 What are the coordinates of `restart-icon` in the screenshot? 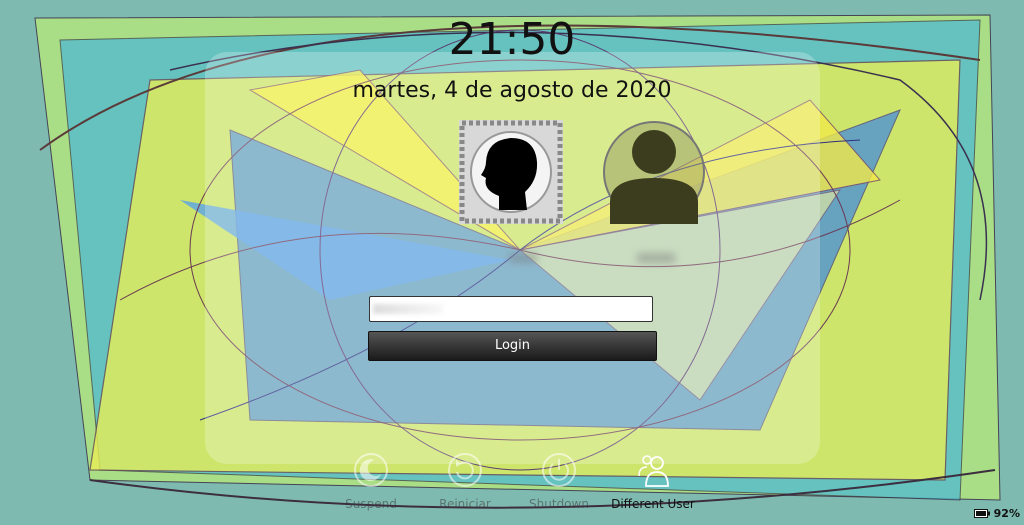 It's located at (465, 470).